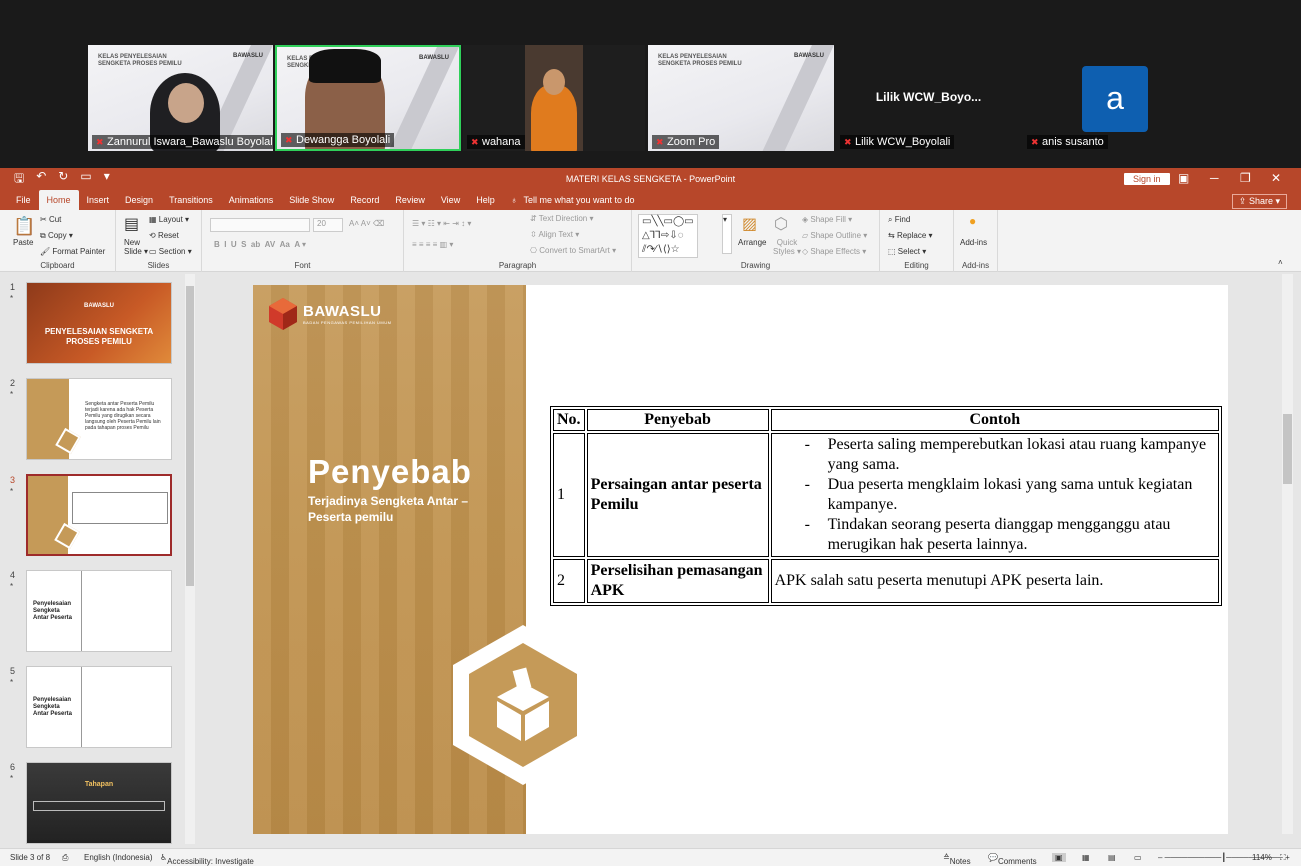  I want to click on shape-fill-button: ◈ Shape Fill ▾, so click(827, 219).